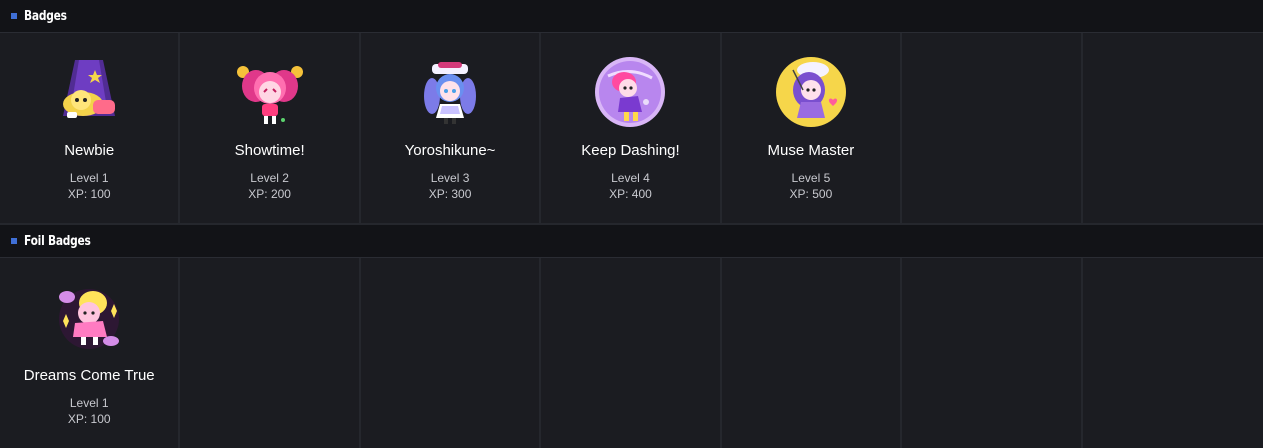 This screenshot has height=448, width=1263. I want to click on badge-level: Level 5, so click(811, 178).